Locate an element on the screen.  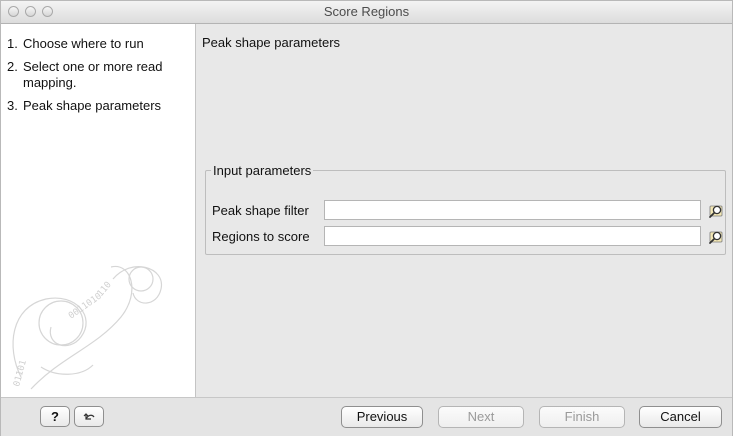
step-item-2: 2. Select one or more read mapping. is located at coordinates (100, 75).